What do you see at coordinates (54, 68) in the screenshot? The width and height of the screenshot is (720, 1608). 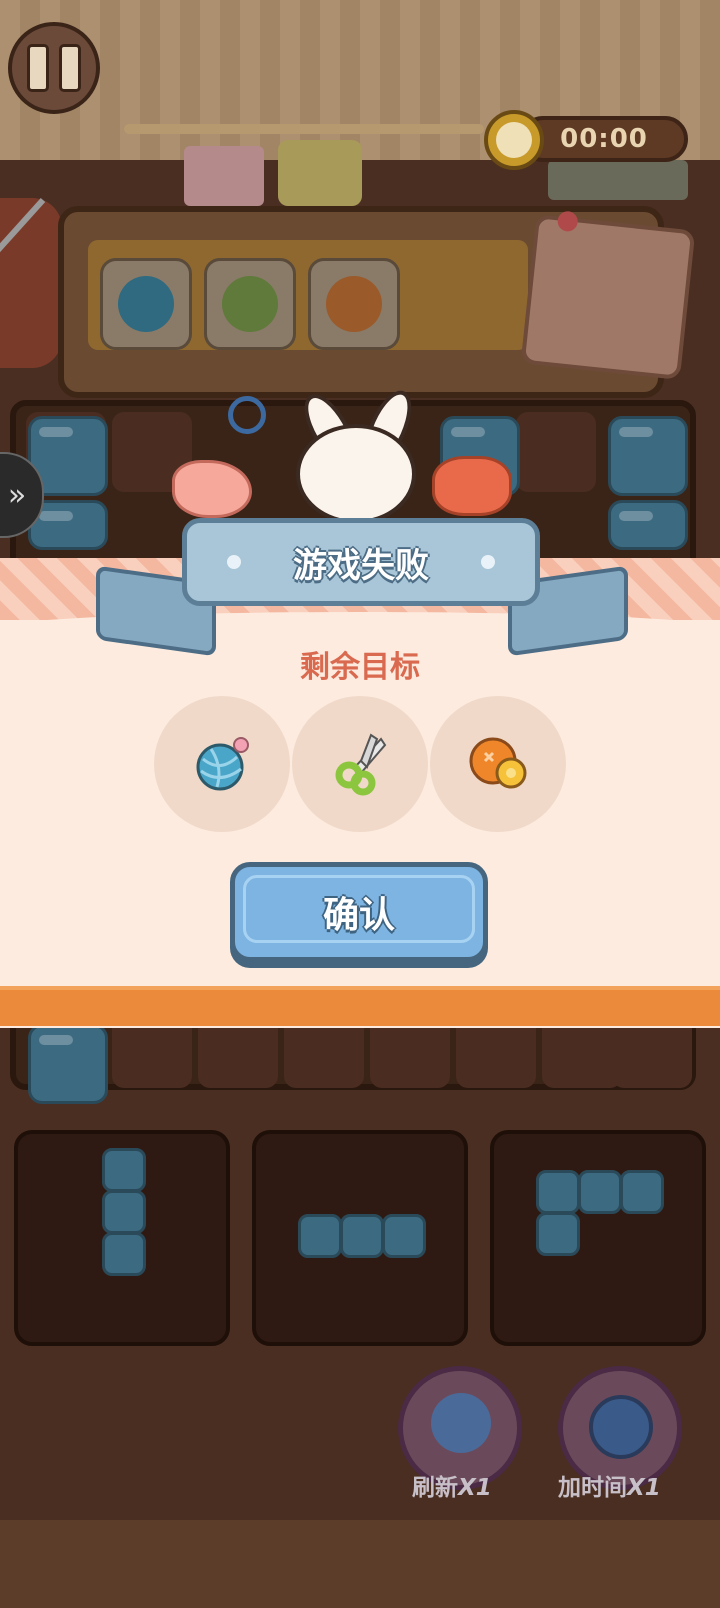 I see `pause-button` at bounding box center [54, 68].